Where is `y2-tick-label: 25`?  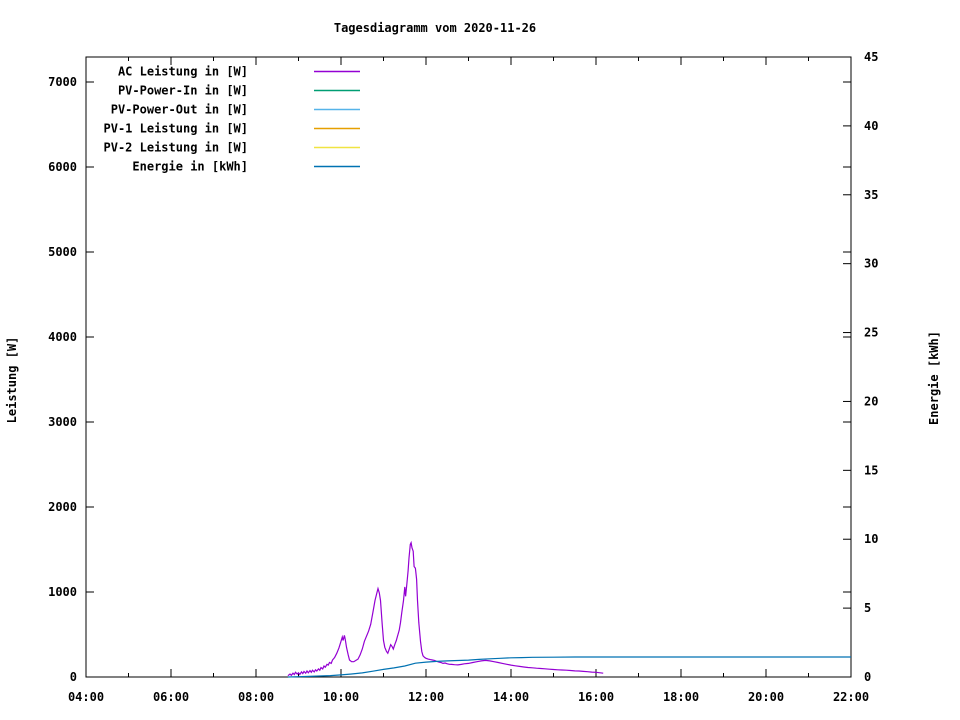
y2-tick-label: 25 is located at coordinates (871, 333).